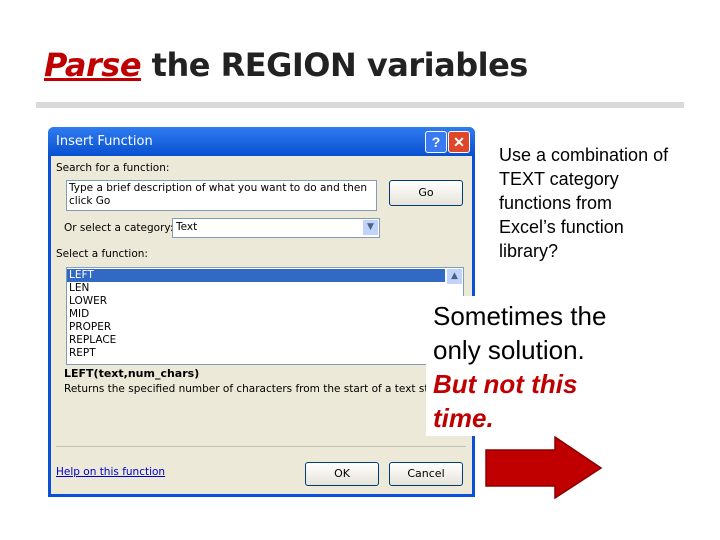 The height and width of the screenshot is (540, 720). I want to click on function-label: Select a function:, so click(102, 254).